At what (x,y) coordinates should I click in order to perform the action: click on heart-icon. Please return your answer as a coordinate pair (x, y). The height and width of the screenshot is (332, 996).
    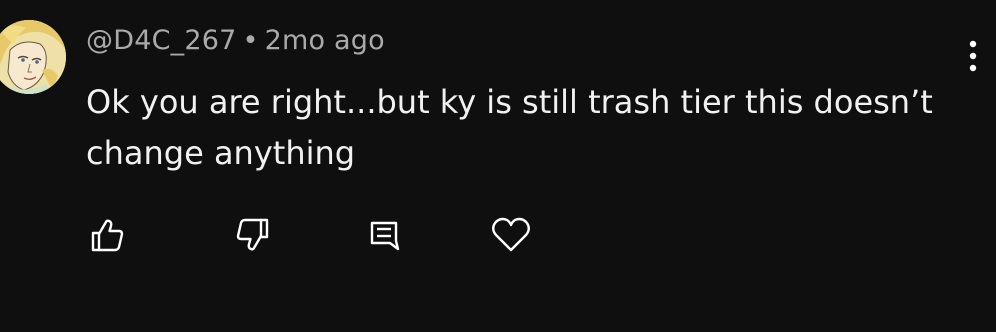
    Looking at the image, I should click on (511, 234).